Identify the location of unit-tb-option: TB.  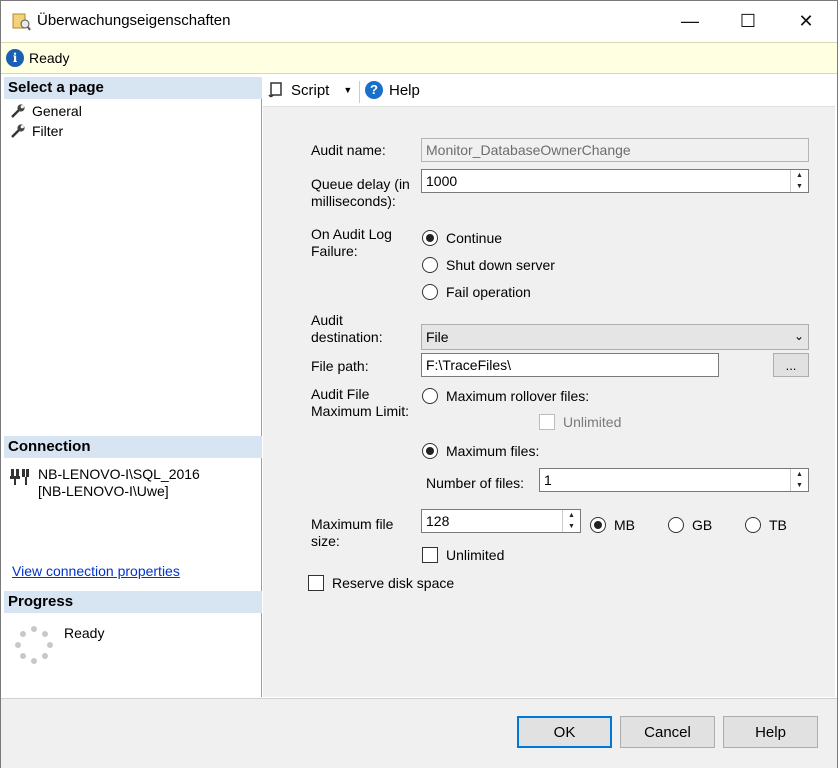
(766, 525).